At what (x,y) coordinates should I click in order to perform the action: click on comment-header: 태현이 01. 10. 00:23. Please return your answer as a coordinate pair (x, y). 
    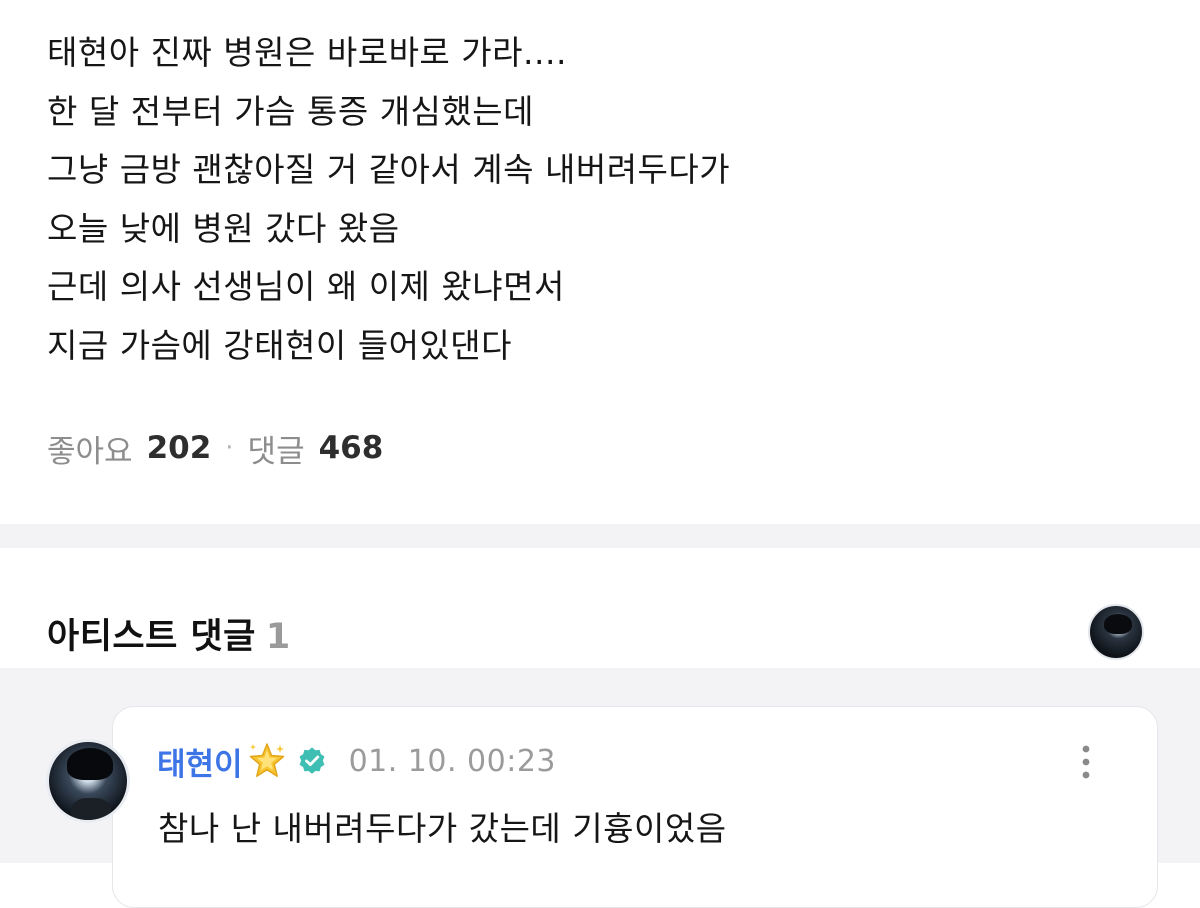
    Looking at the image, I should click on (356, 761).